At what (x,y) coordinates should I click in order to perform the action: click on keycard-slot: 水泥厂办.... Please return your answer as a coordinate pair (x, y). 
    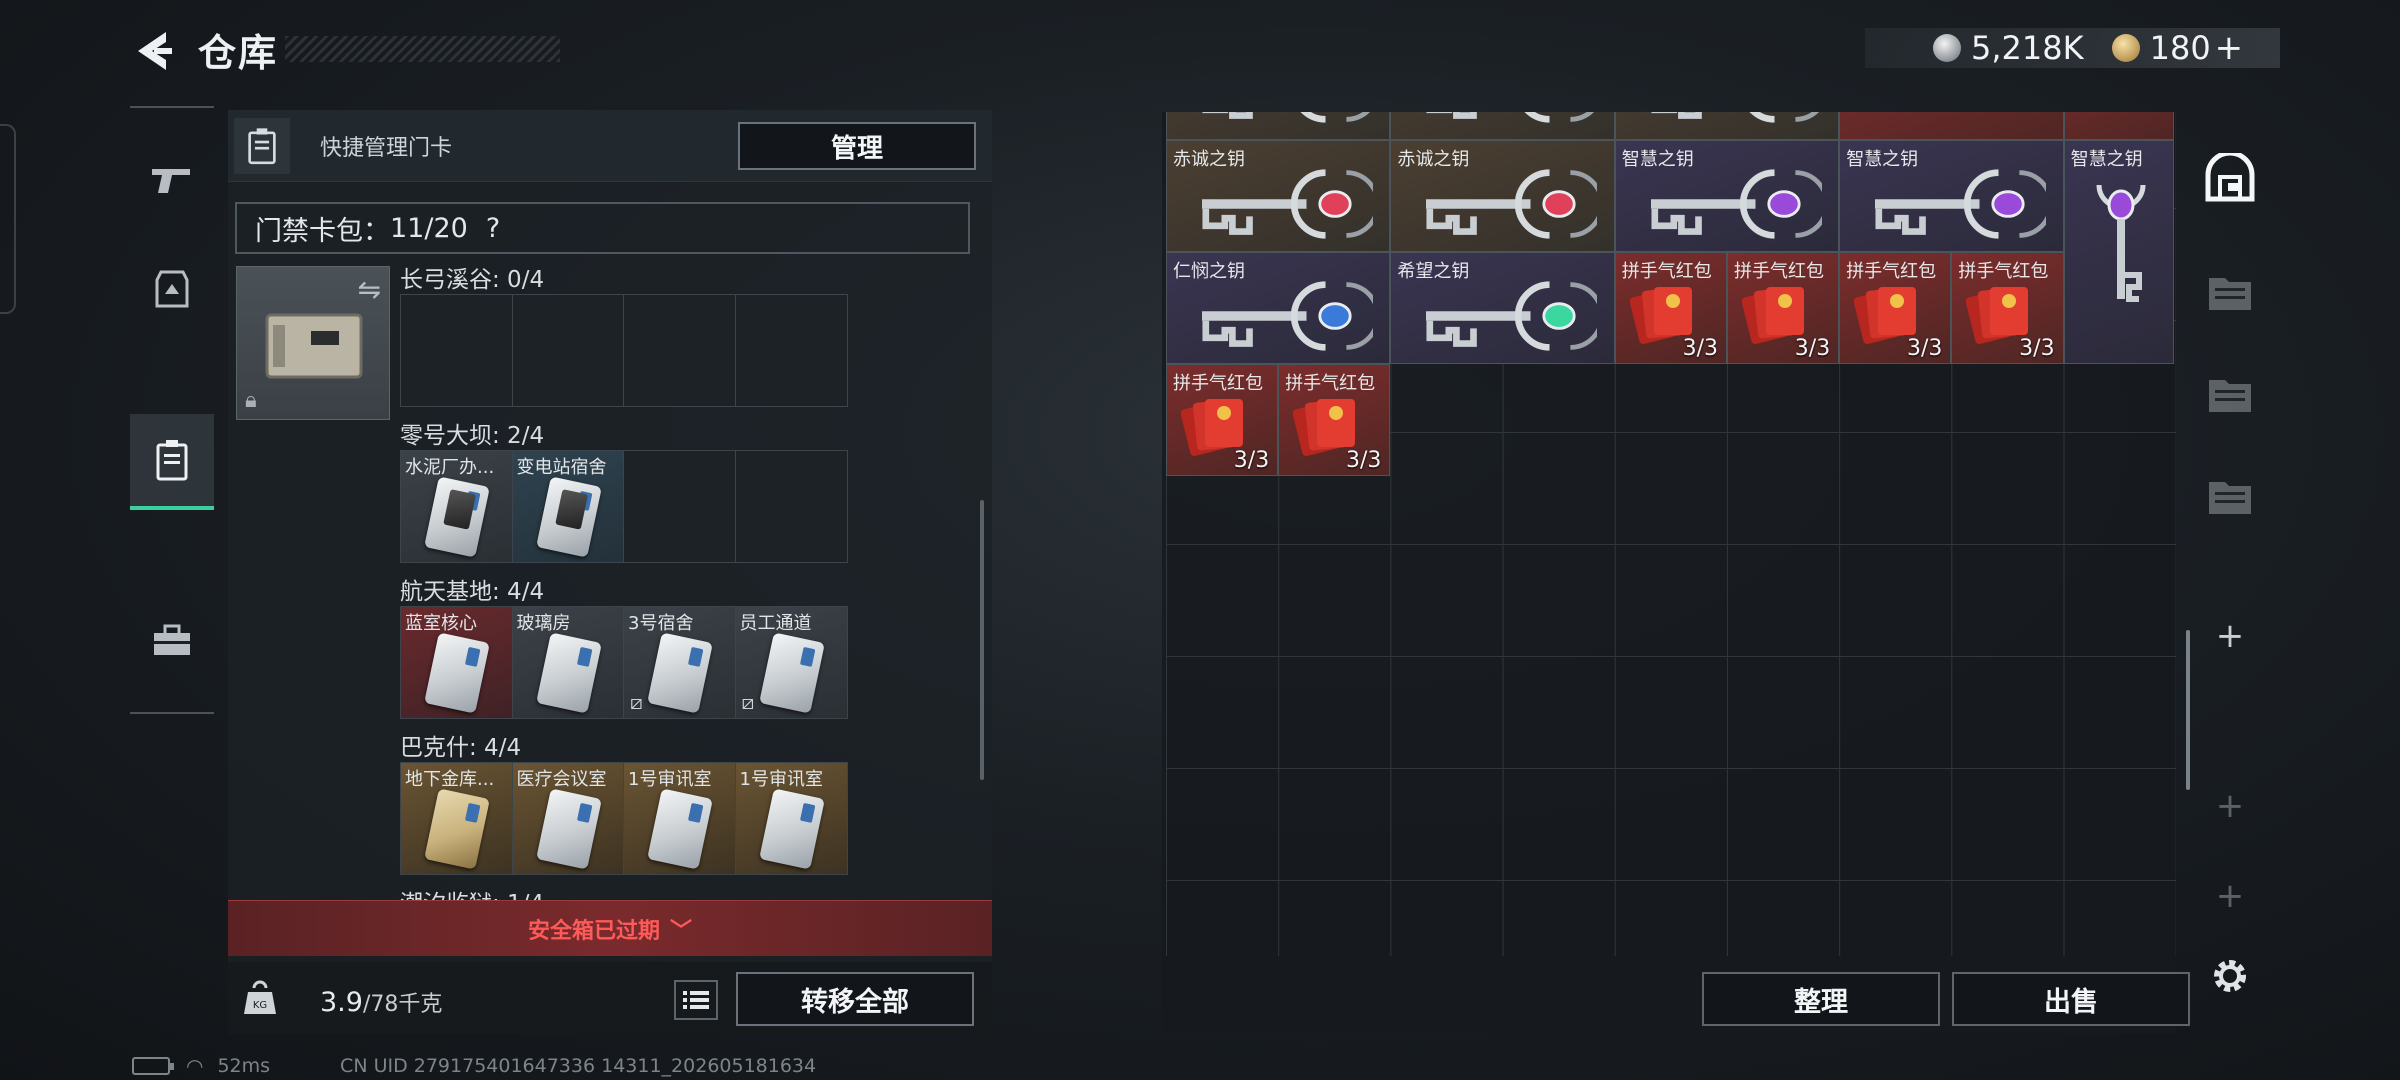
    Looking at the image, I should click on (457, 506).